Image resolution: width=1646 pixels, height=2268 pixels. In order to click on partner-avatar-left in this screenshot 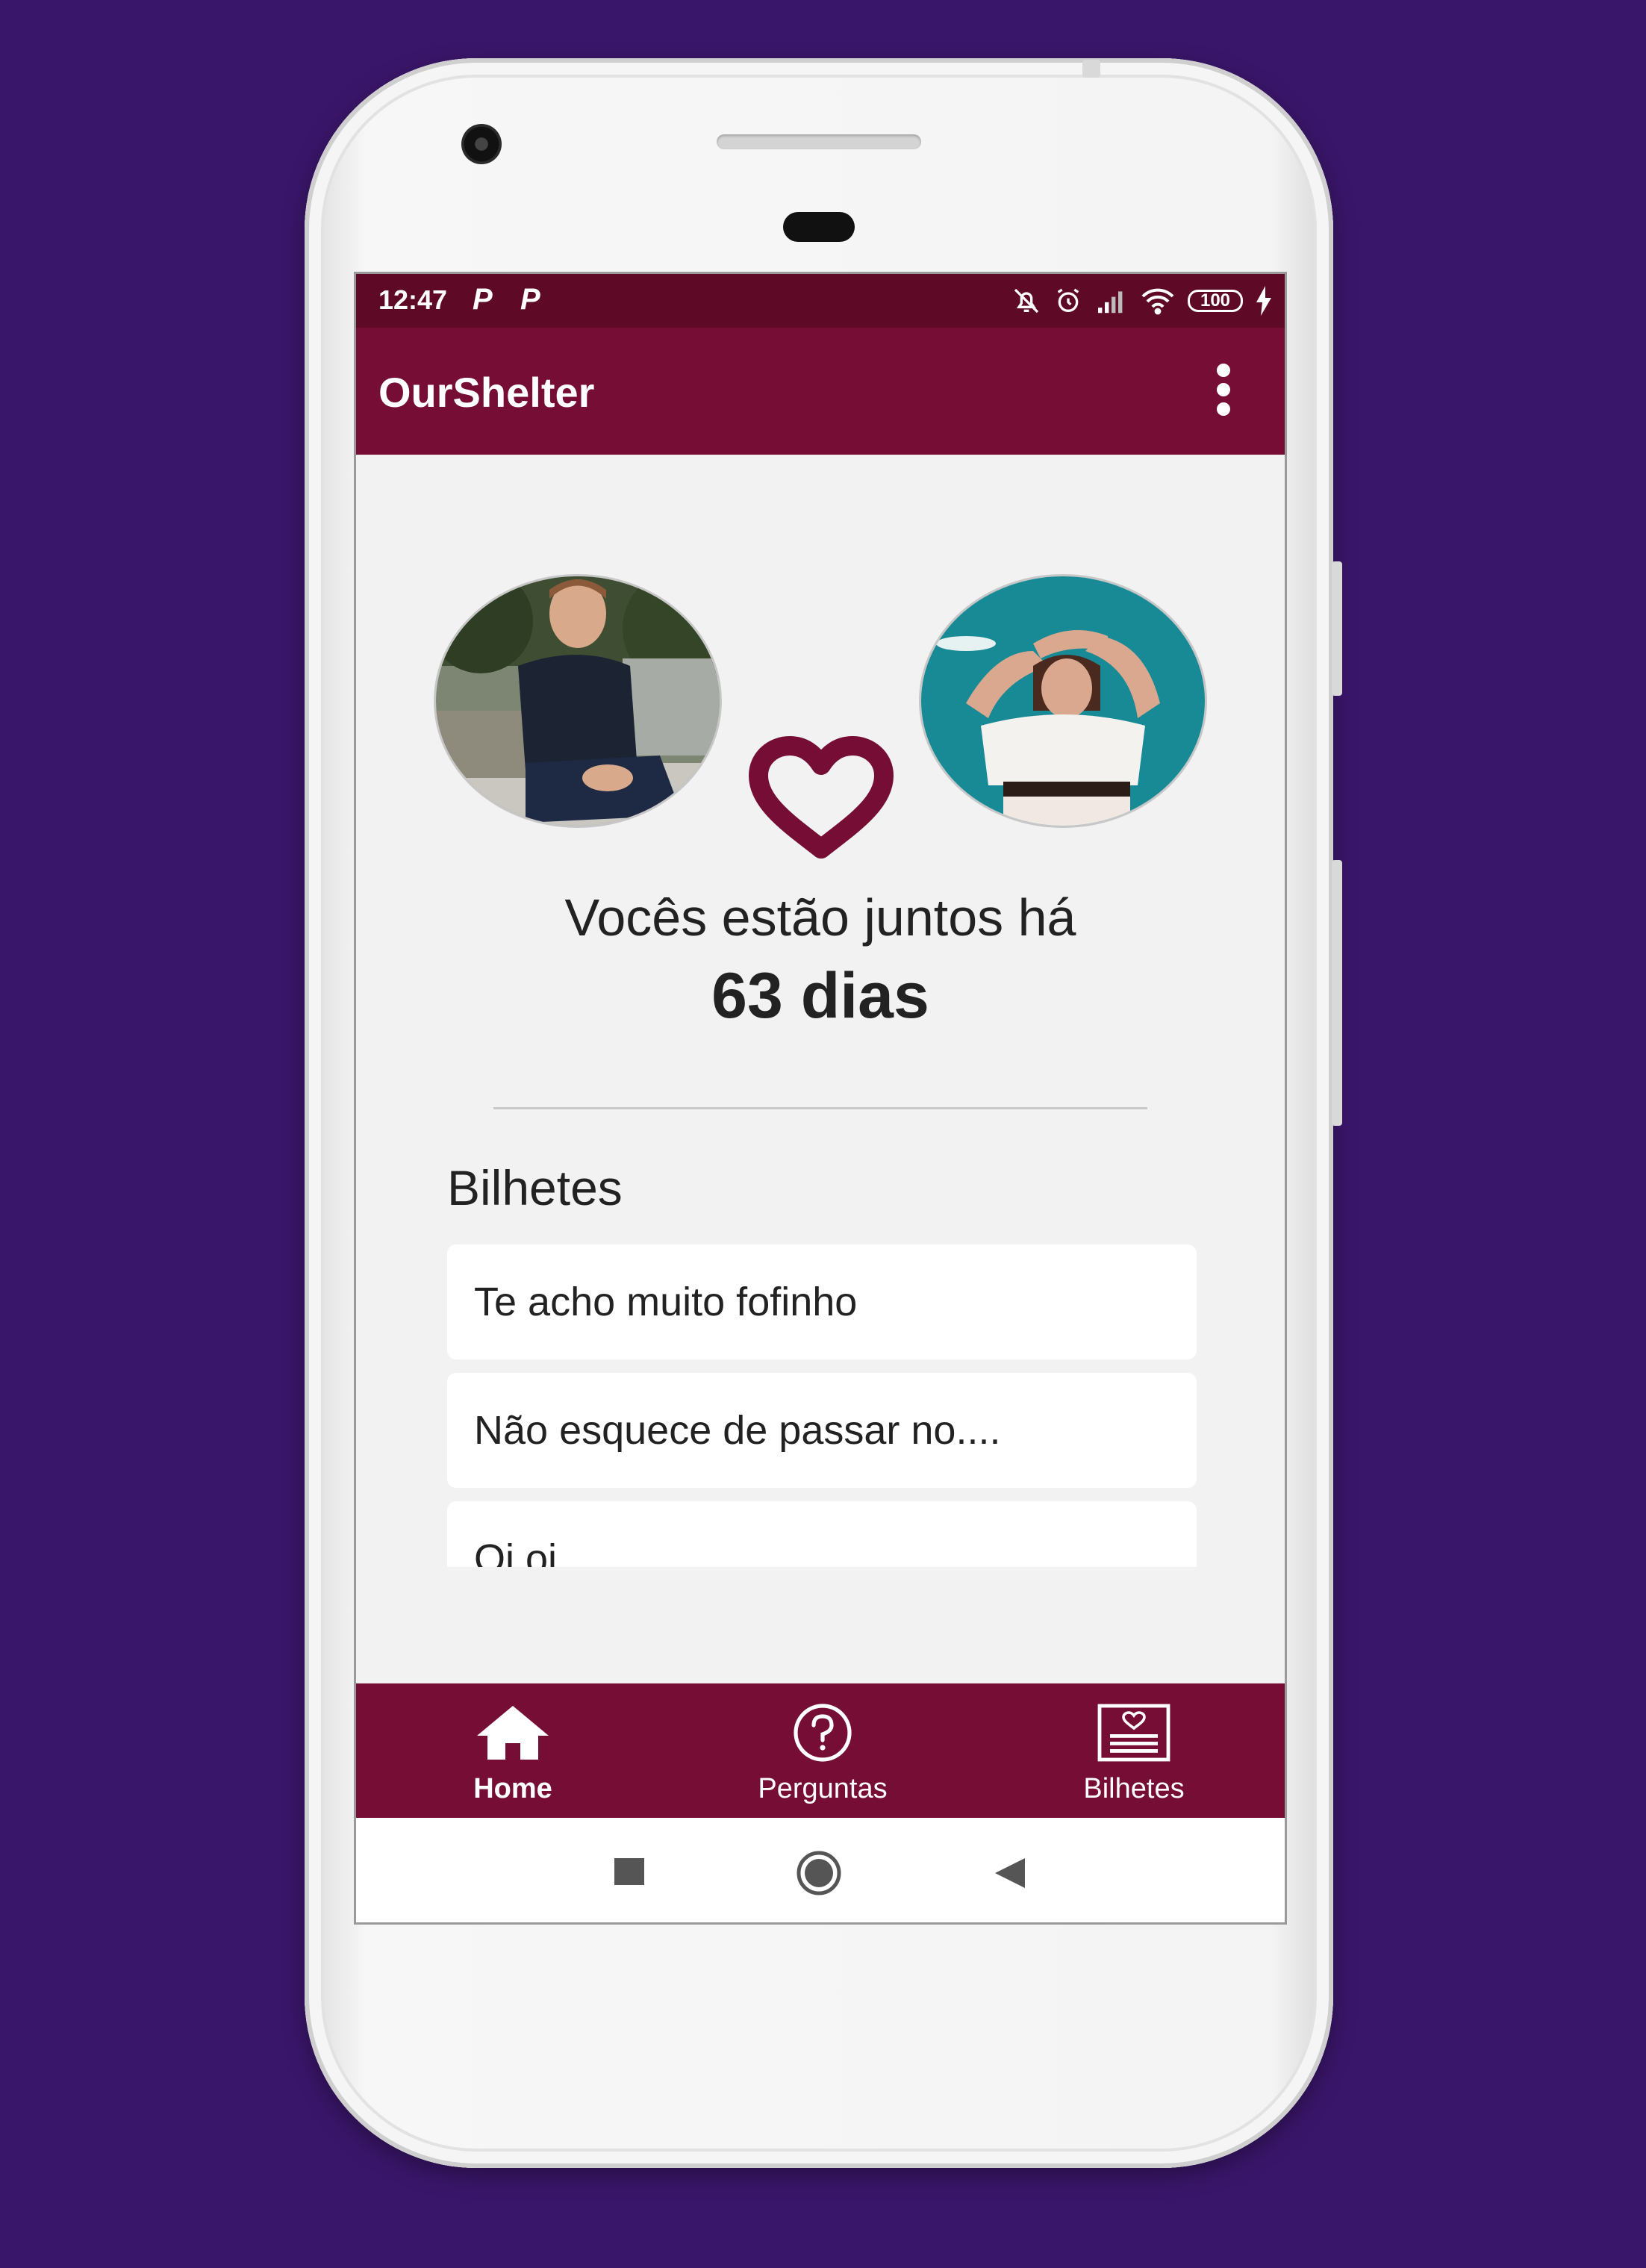, I will do `click(578, 701)`.